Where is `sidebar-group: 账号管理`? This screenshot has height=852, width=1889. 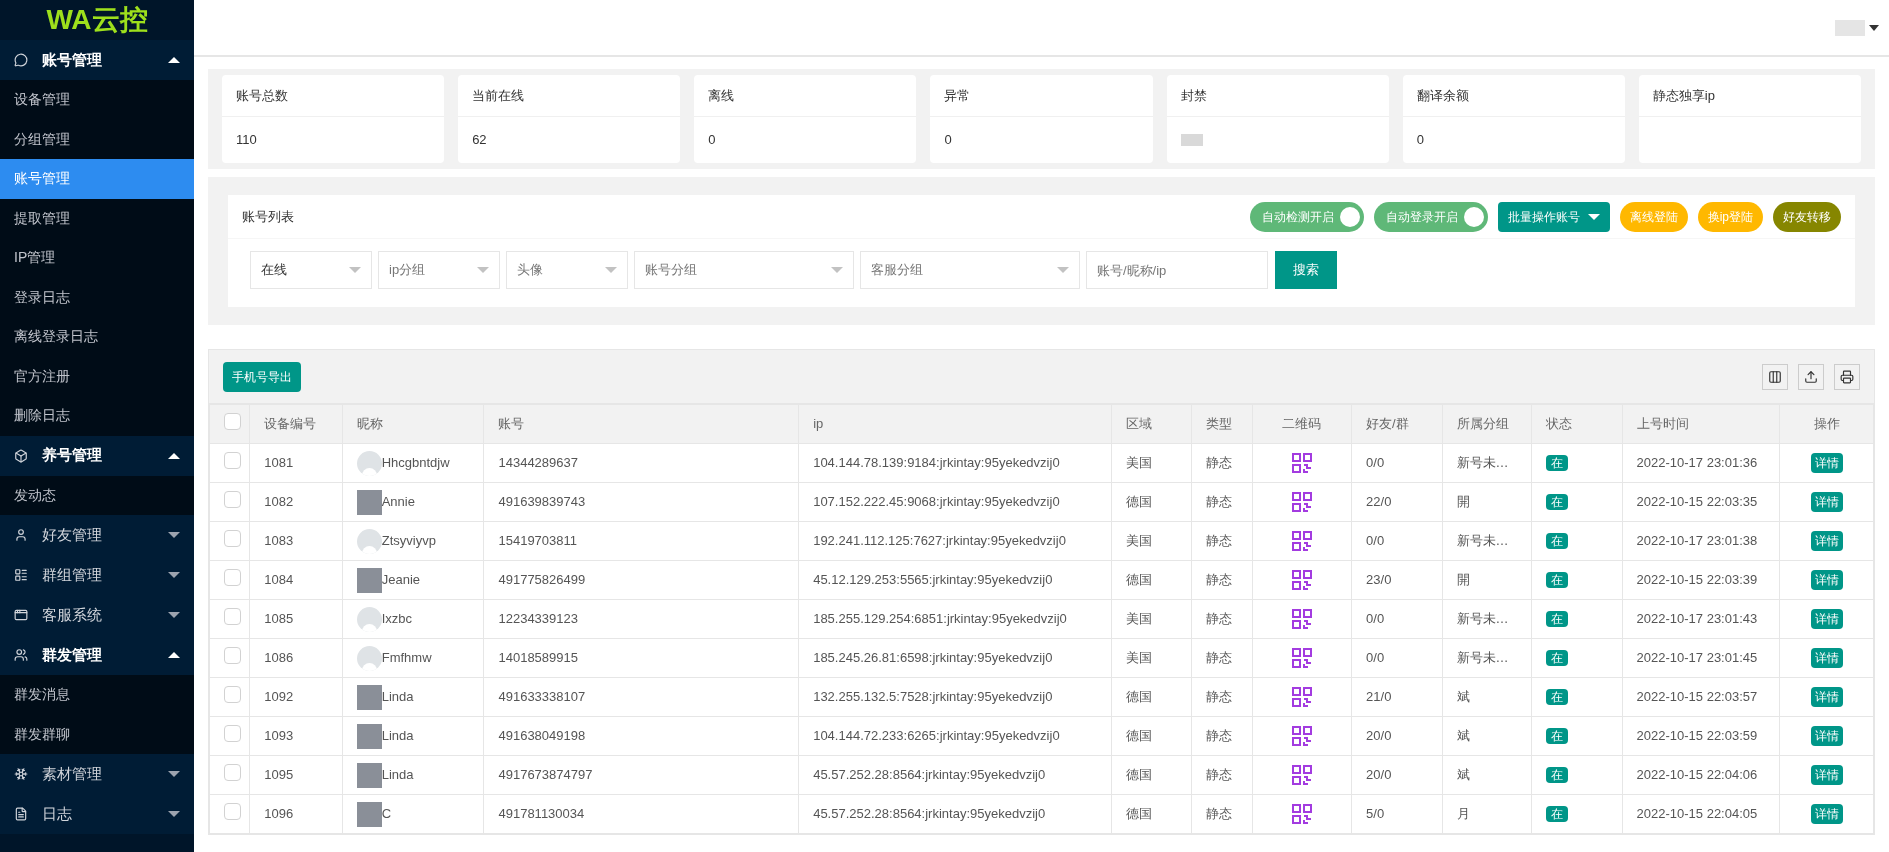 sidebar-group: 账号管理 is located at coordinates (97, 60).